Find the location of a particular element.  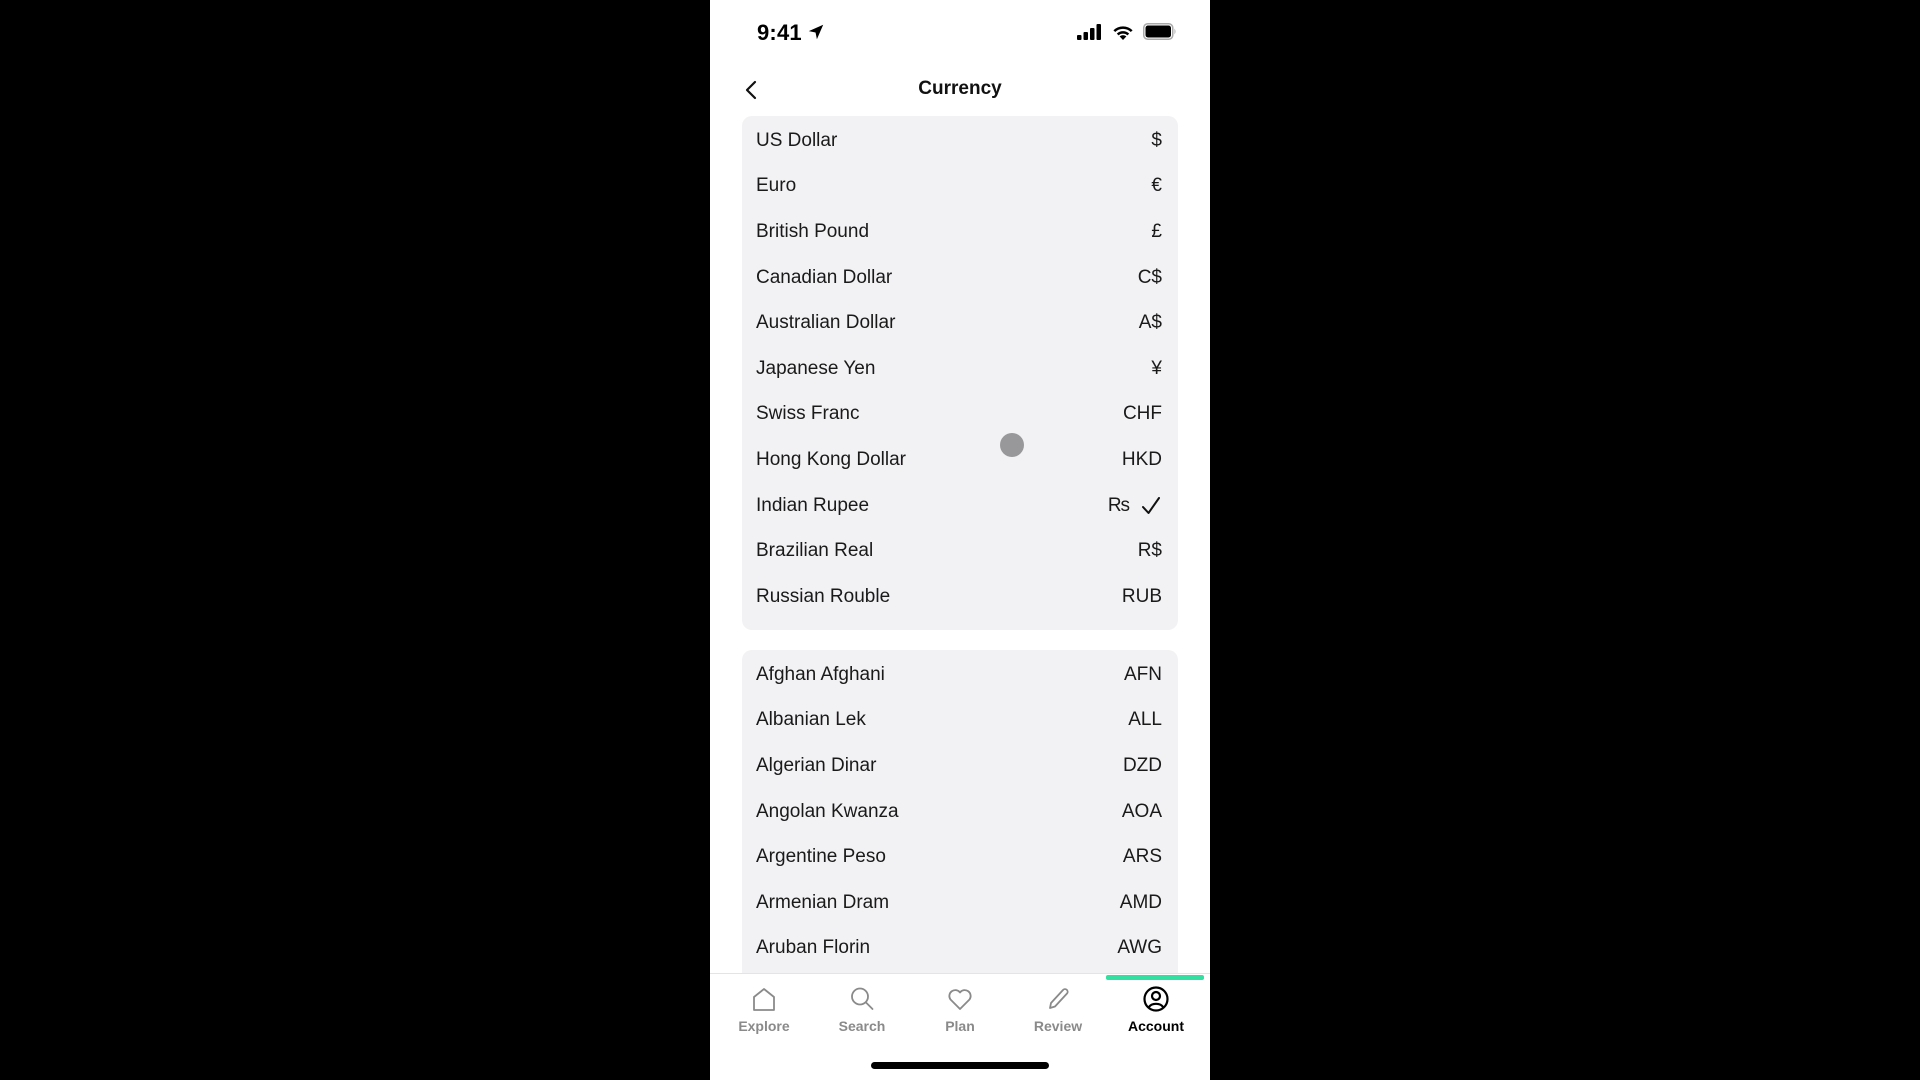

tab-search: Search is located at coordinates (862, 1009).